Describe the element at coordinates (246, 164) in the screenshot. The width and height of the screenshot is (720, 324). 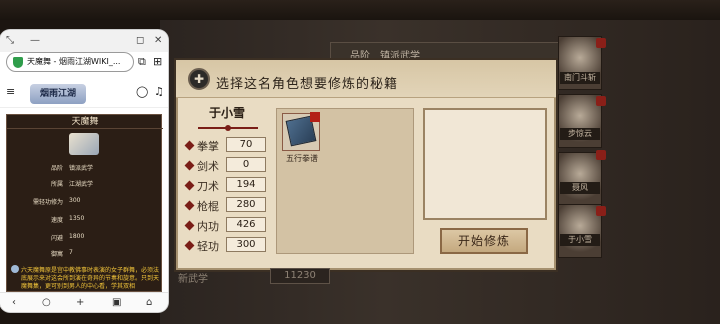
I see `stat-value: 0` at that location.